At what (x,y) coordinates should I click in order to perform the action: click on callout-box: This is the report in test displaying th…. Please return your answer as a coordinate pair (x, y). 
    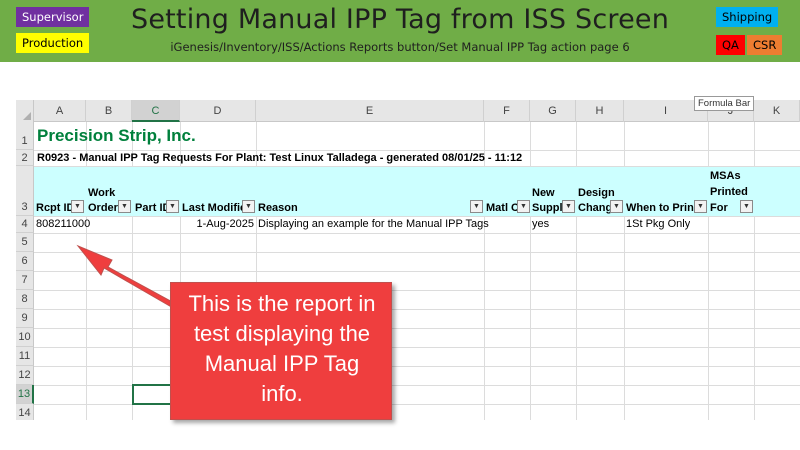
    Looking at the image, I should click on (281, 351).